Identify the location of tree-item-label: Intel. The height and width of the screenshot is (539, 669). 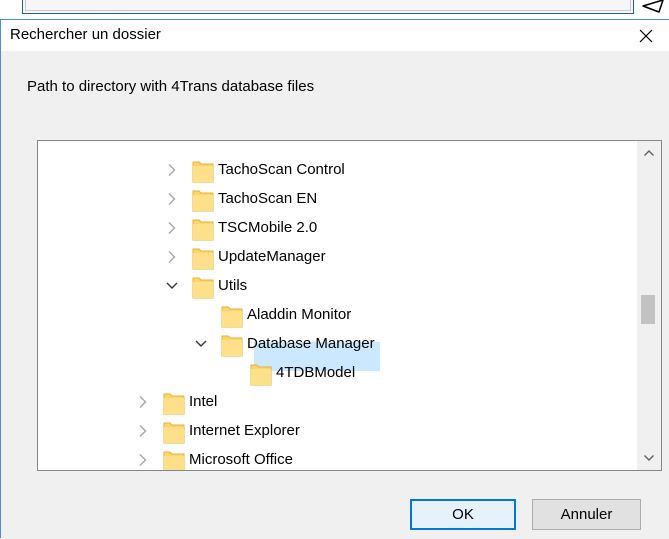
(203, 401).